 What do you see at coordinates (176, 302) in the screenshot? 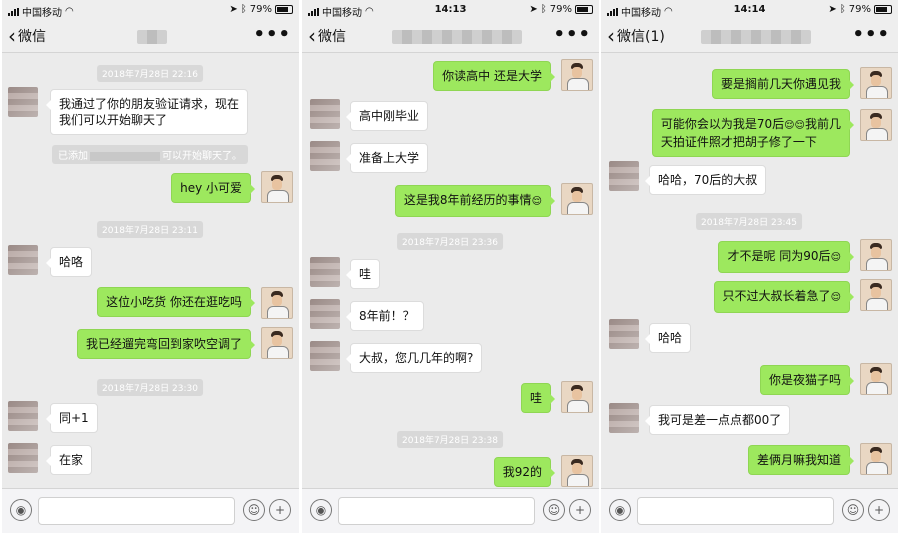
I see `message-bubble-out: 这位小吃货 你还在逛吃吗` at bounding box center [176, 302].